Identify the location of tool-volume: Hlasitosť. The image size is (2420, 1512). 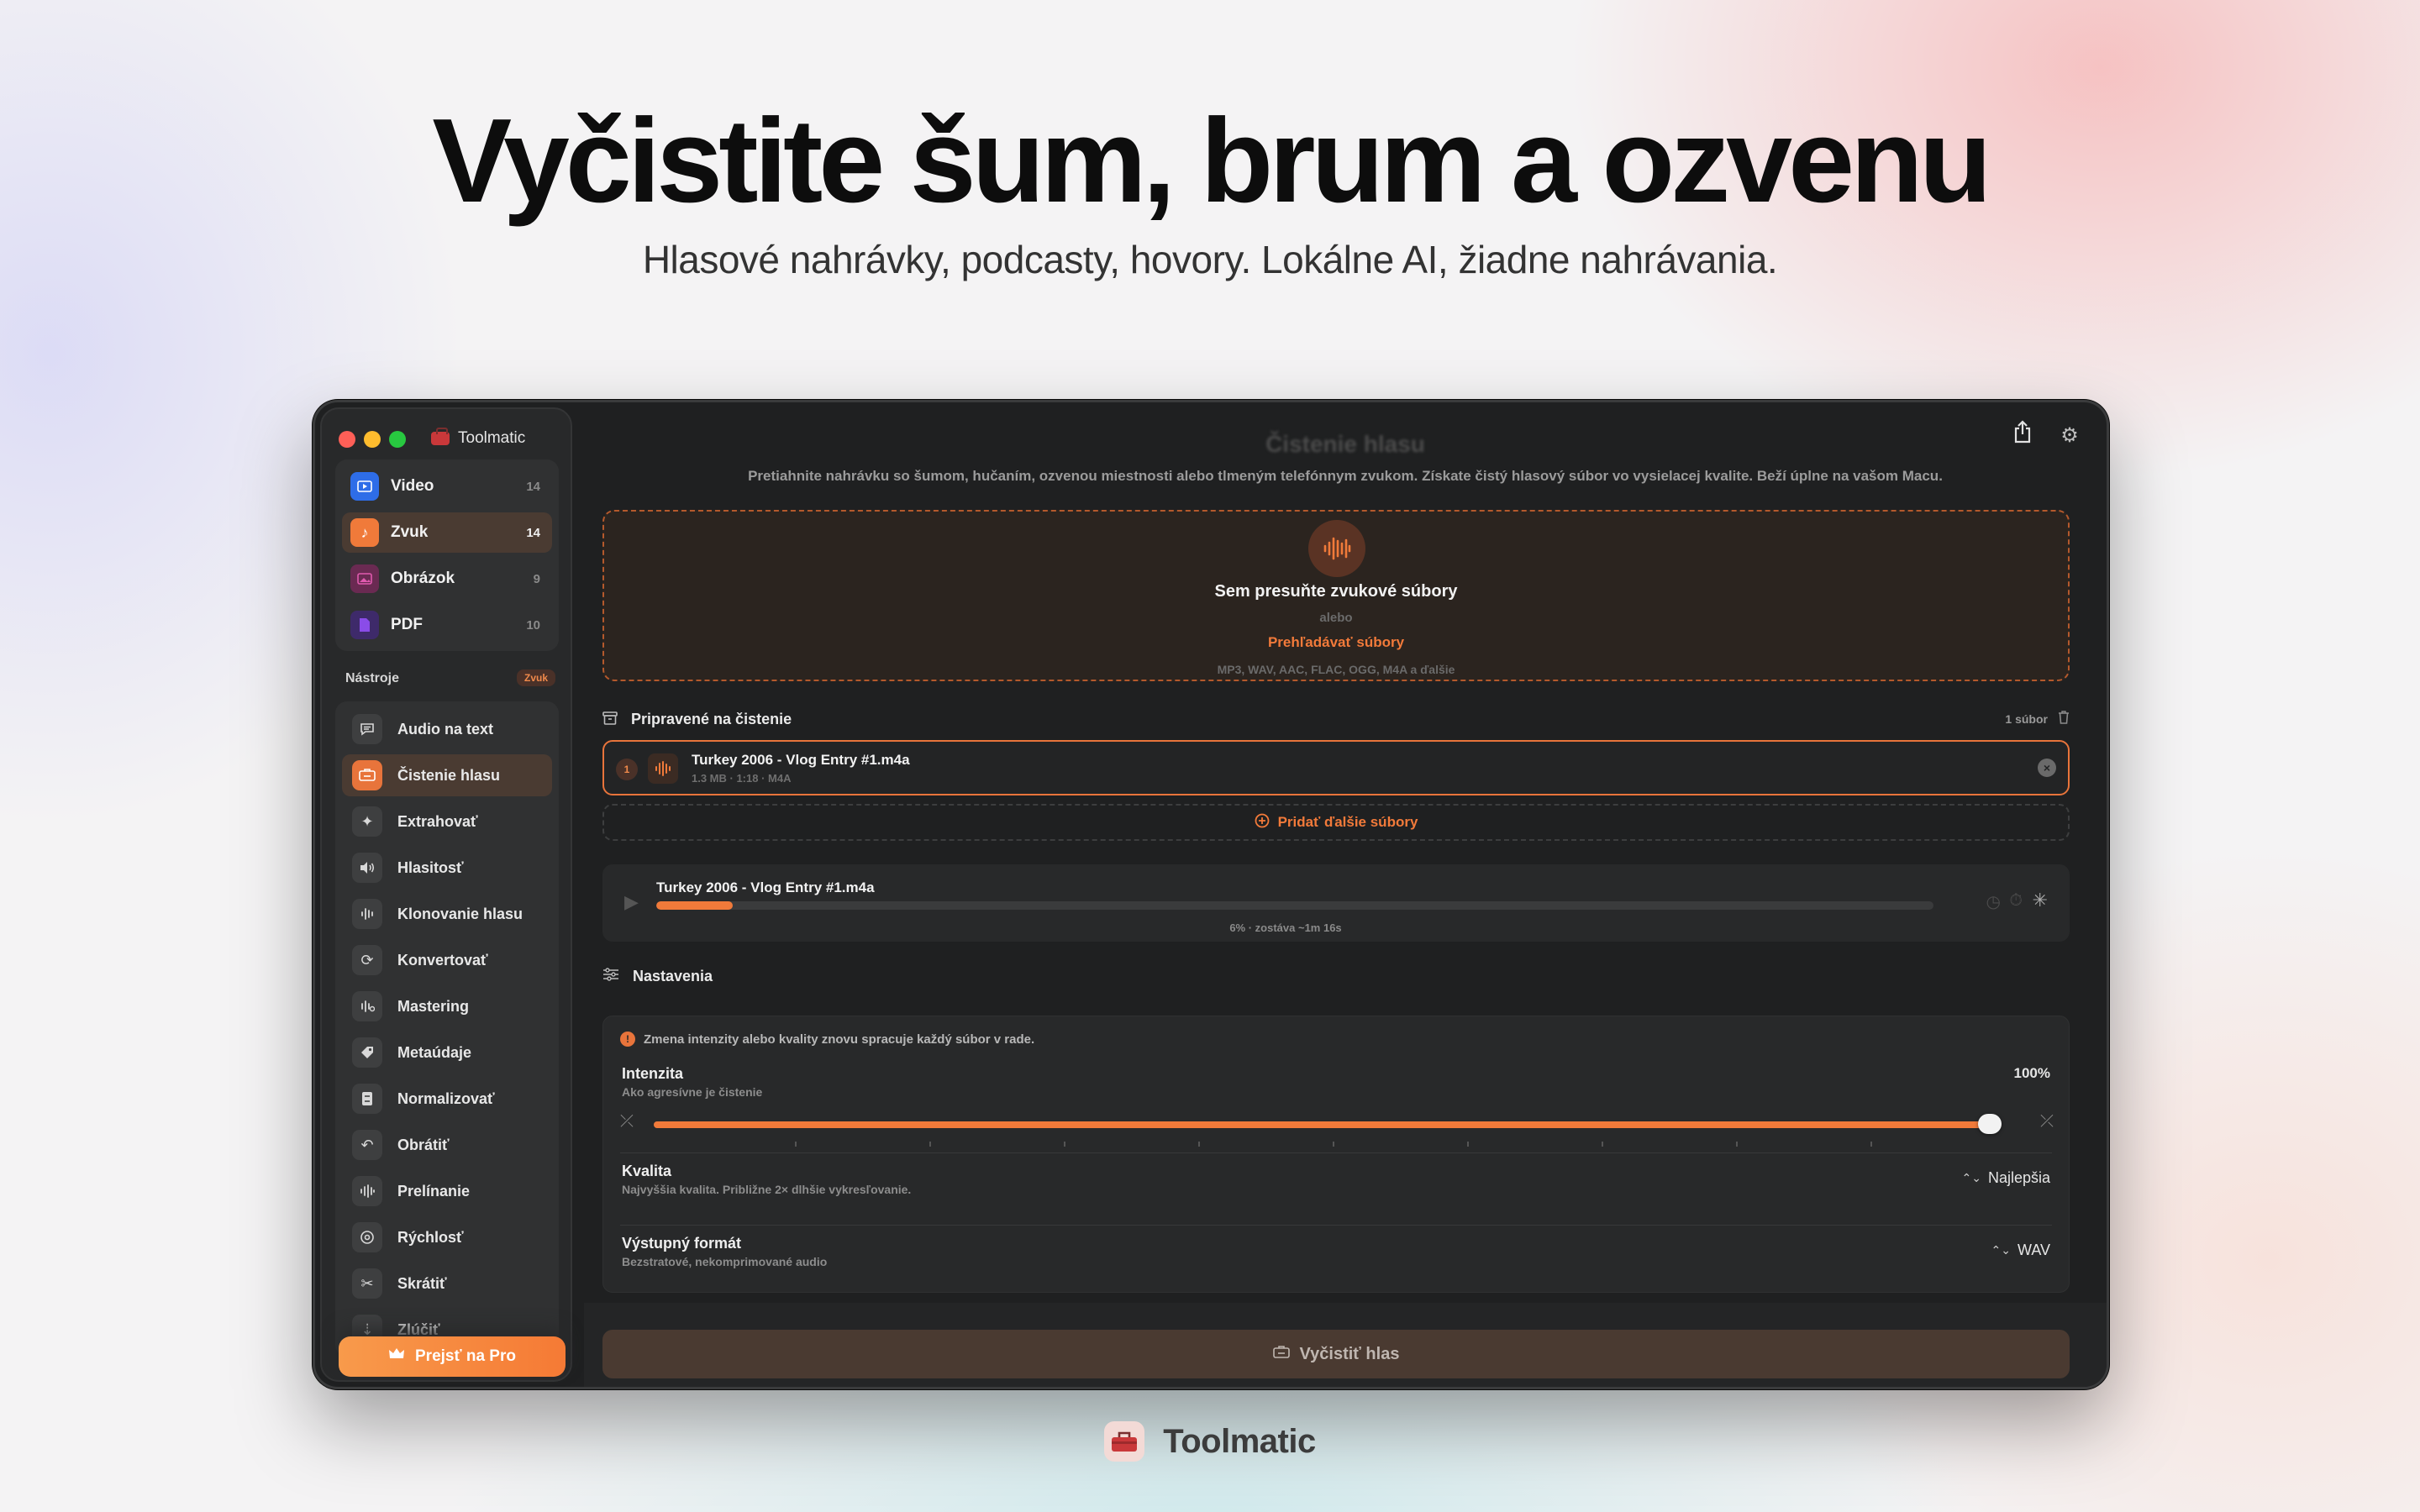
(447, 868).